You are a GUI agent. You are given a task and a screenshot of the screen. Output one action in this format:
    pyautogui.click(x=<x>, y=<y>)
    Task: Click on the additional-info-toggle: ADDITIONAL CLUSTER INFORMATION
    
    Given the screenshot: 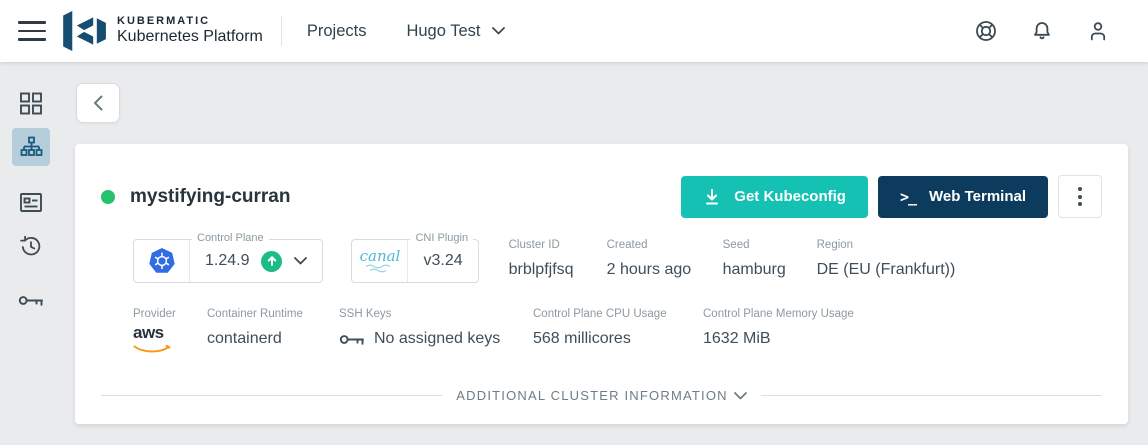 What is the action you would take?
    pyautogui.click(x=601, y=395)
    